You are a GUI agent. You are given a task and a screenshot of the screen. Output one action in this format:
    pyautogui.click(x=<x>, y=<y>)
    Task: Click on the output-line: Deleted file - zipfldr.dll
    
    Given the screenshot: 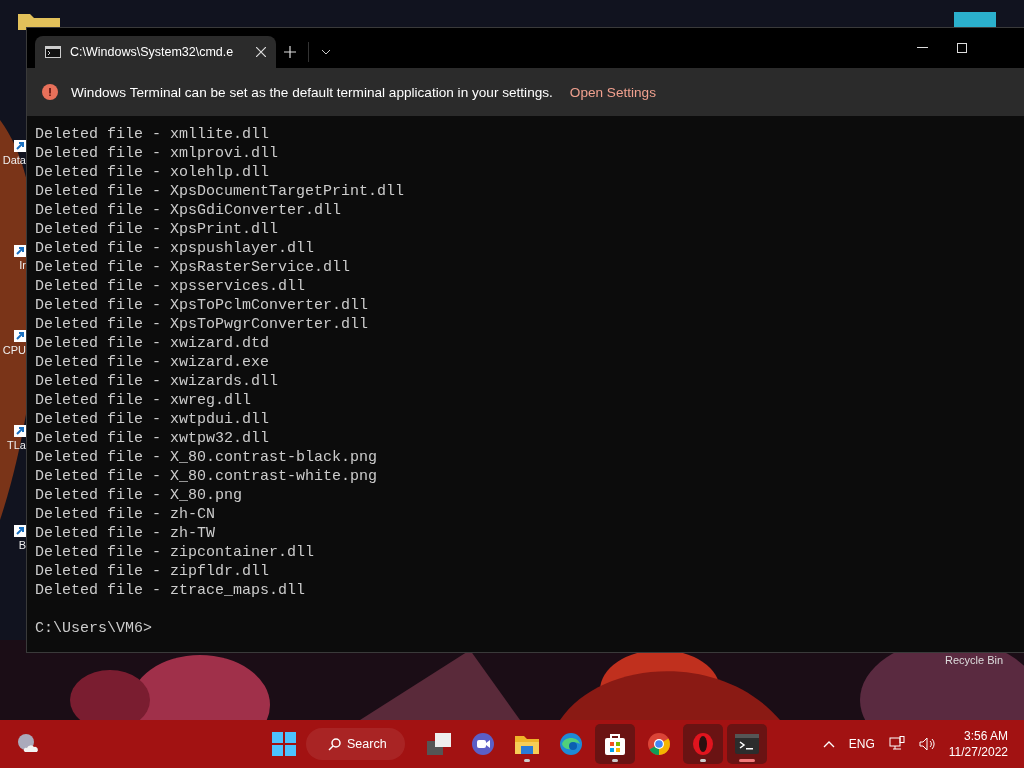 What is the action you would take?
    pyautogui.click(x=152, y=571)
    